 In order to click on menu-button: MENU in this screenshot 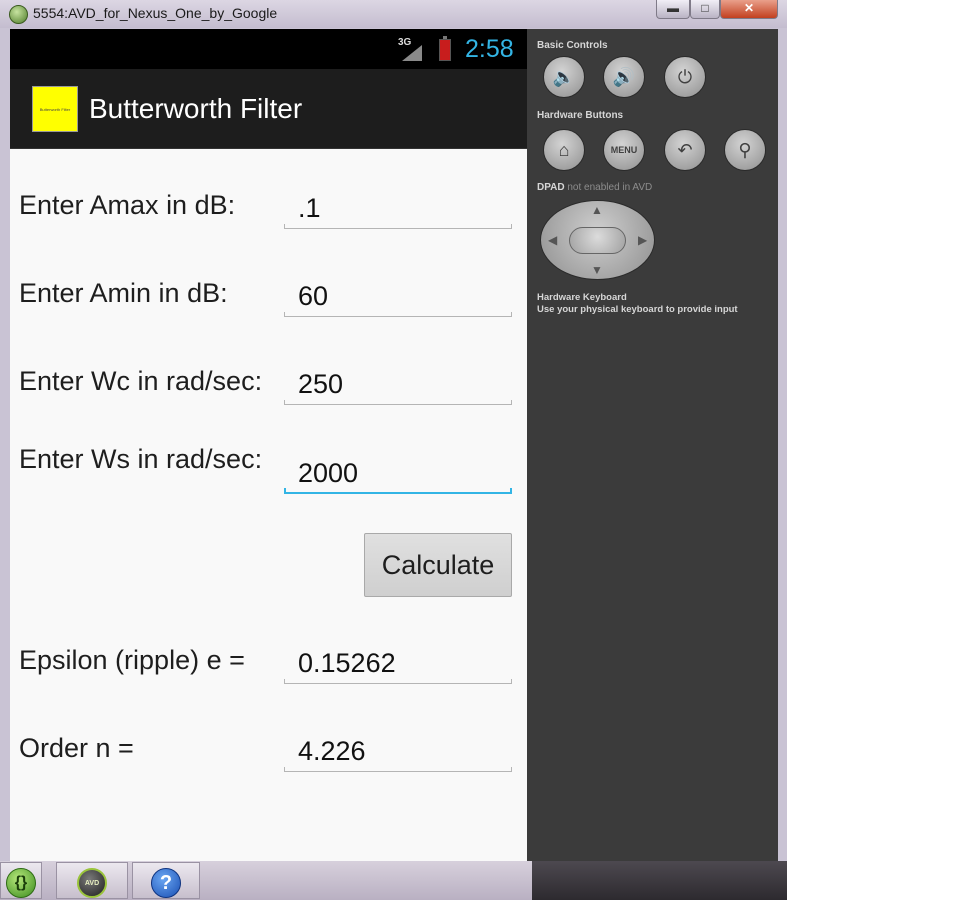, I will do `click(624, 150)`.